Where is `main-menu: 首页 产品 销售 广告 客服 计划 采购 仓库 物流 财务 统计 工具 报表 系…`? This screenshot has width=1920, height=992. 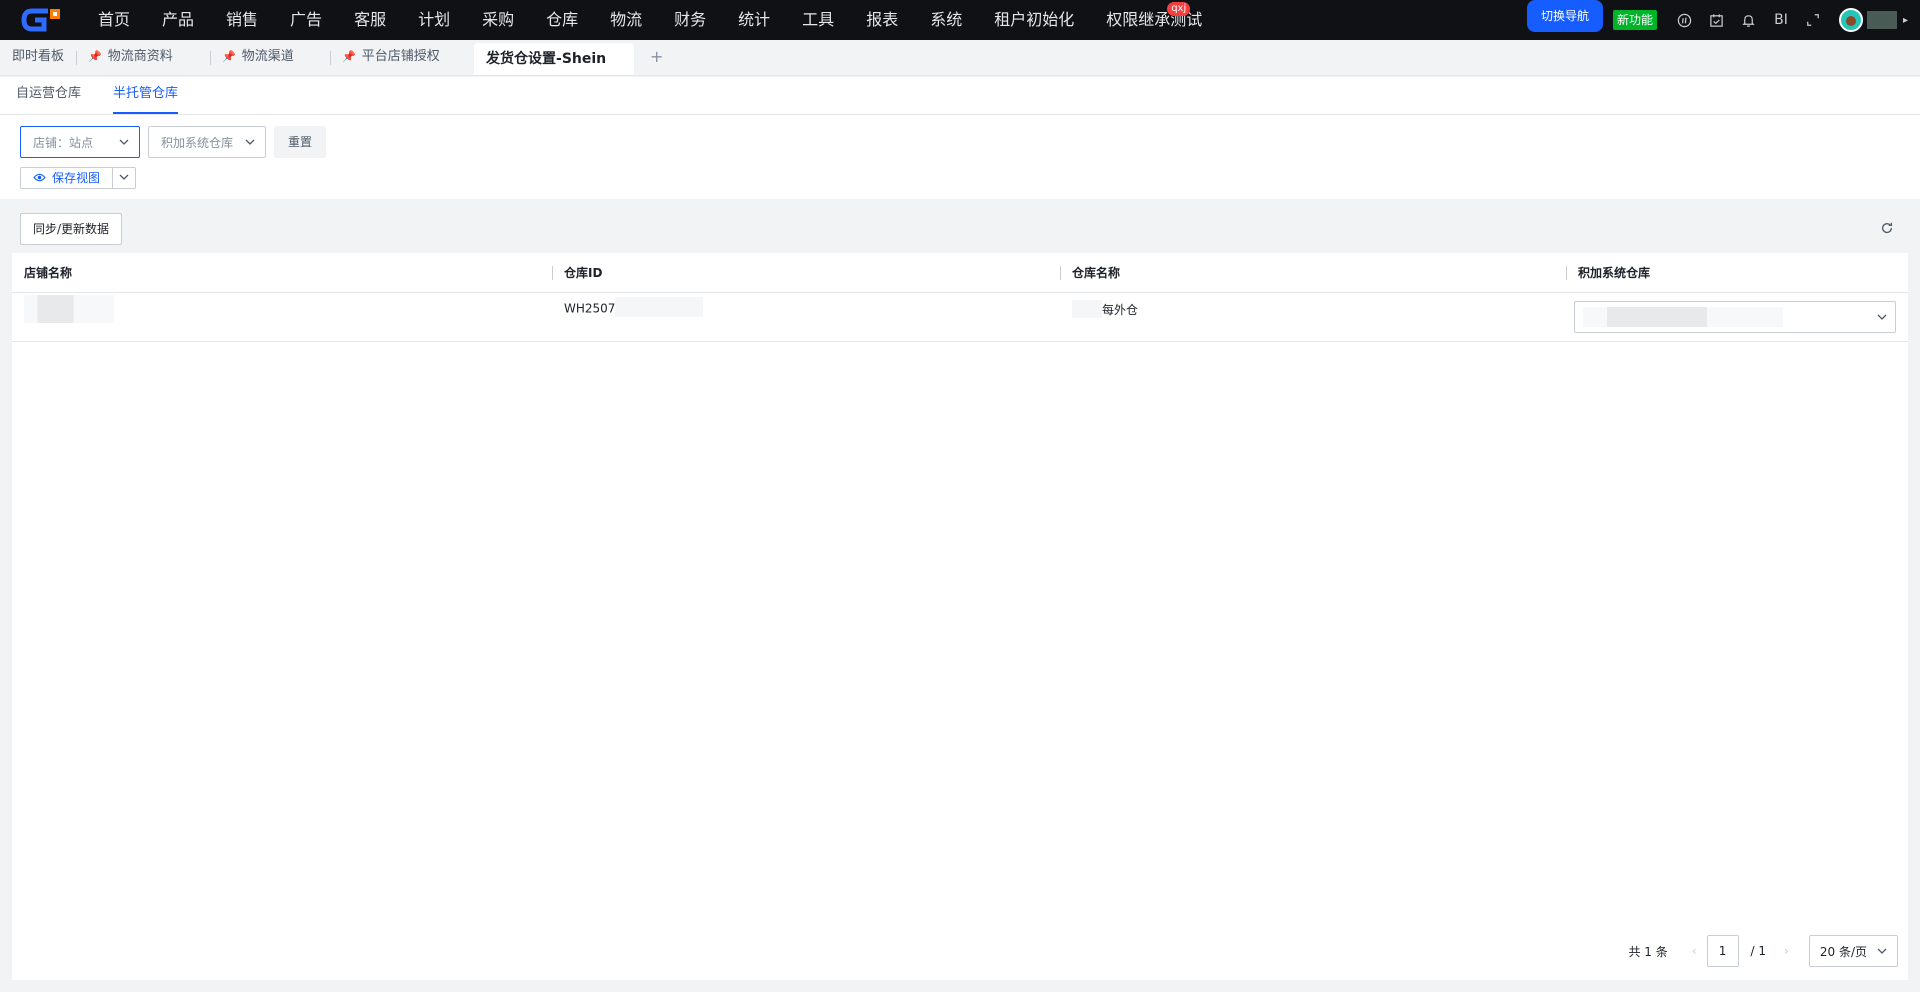
main-menu: 首页 产品 销售 广告 客服 计划 采购 仓库 物流 财务 统计 工具 报表 系… is located at coordinates (650, 20).